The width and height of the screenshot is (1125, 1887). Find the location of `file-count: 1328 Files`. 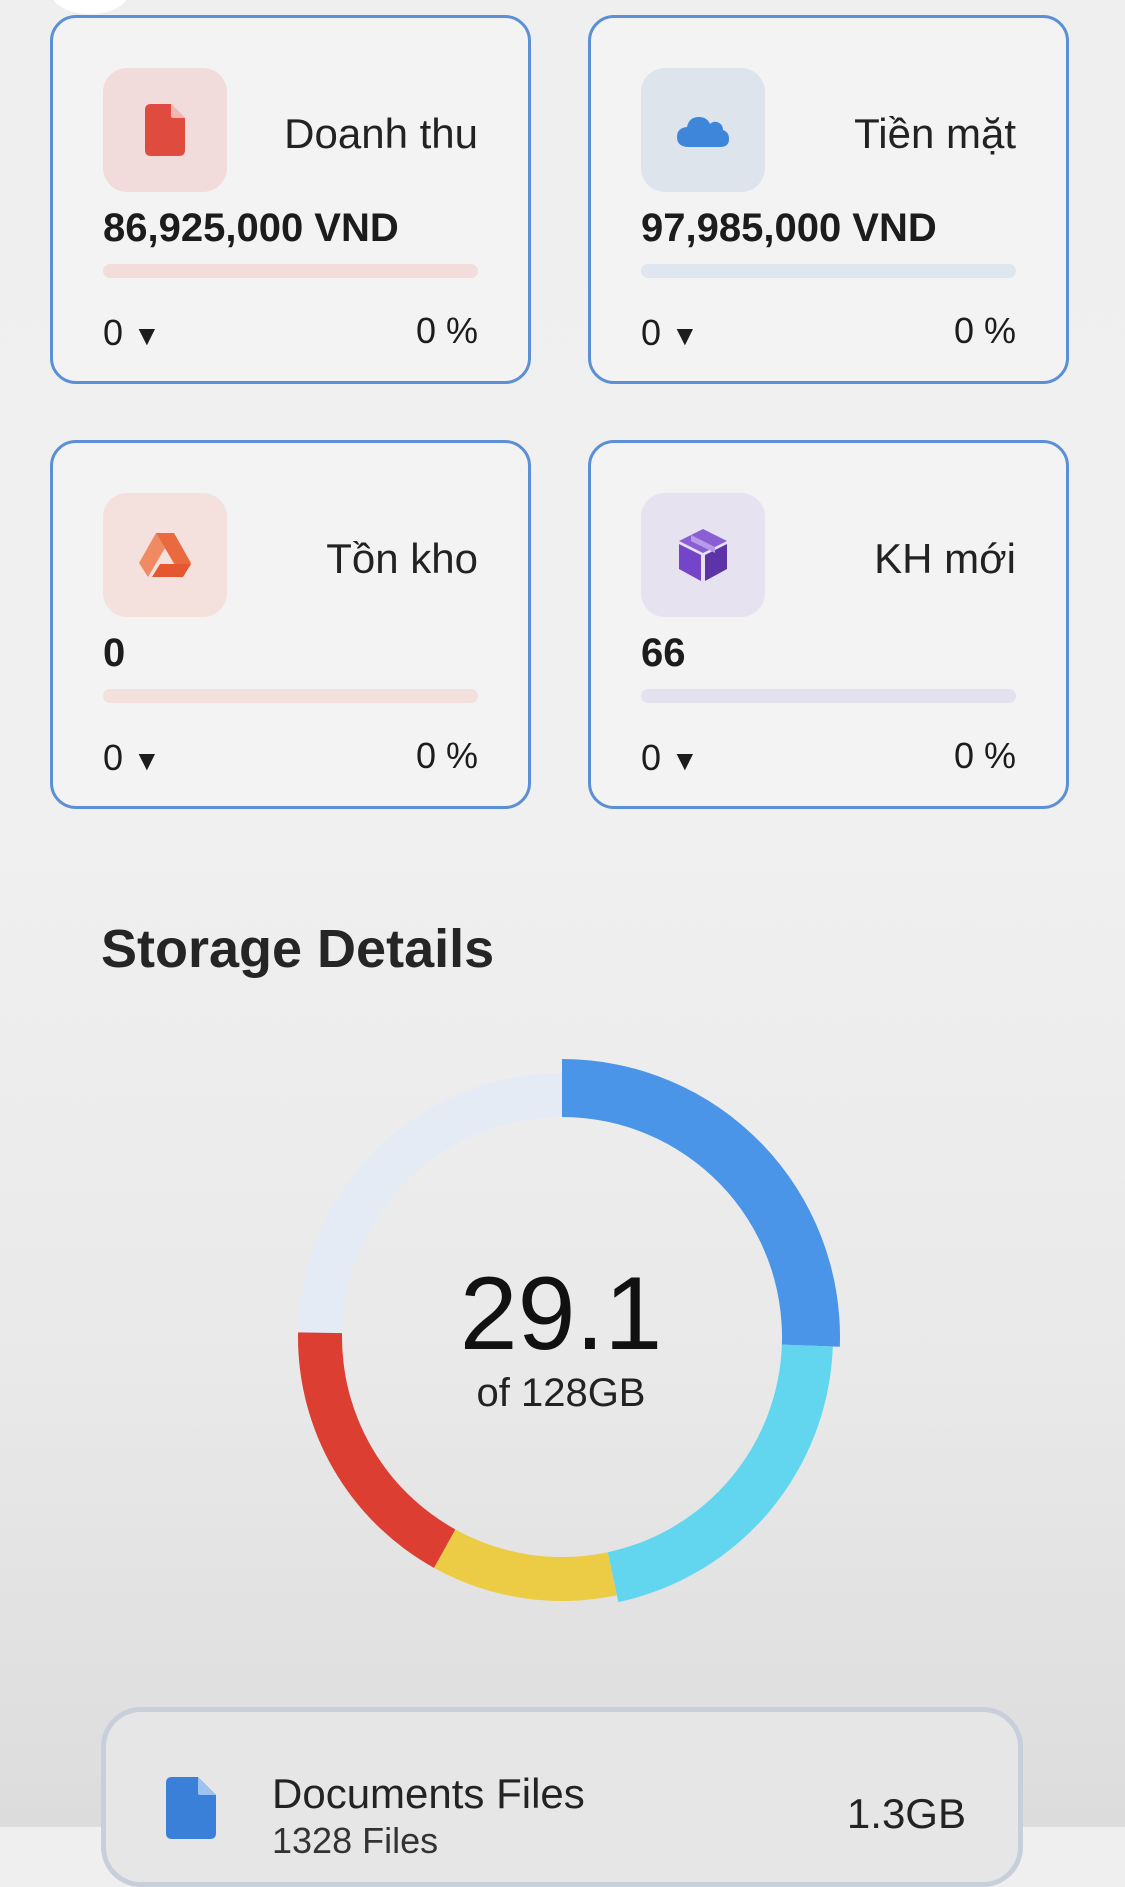

file-count: 1328 Files is located at coordinates (355, 1840).